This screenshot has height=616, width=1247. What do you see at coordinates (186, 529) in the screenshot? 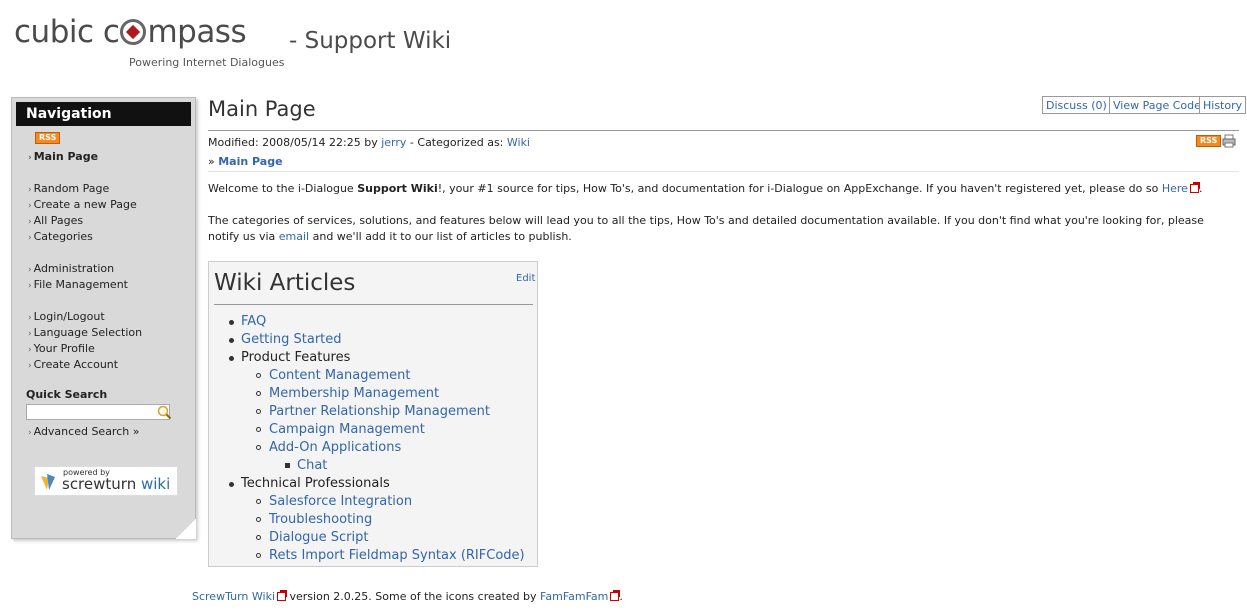
I see `page-curl-decoration` at bounding box center [186, 529].